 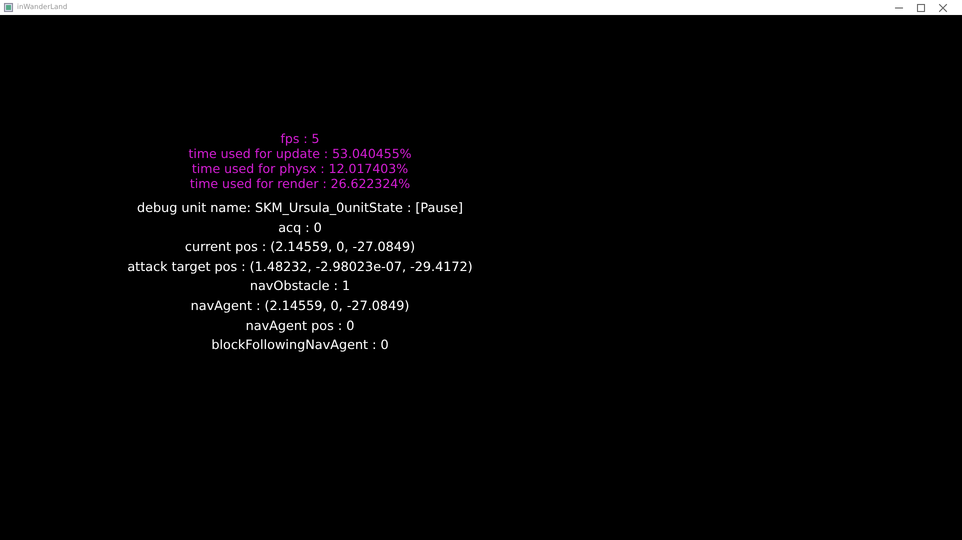 What do you see at coordinates (300, 248) in the screenshot?
I see `debug-line: current pos : (2.14559, 0, -27.0849)` at bounding box center [300, 248].